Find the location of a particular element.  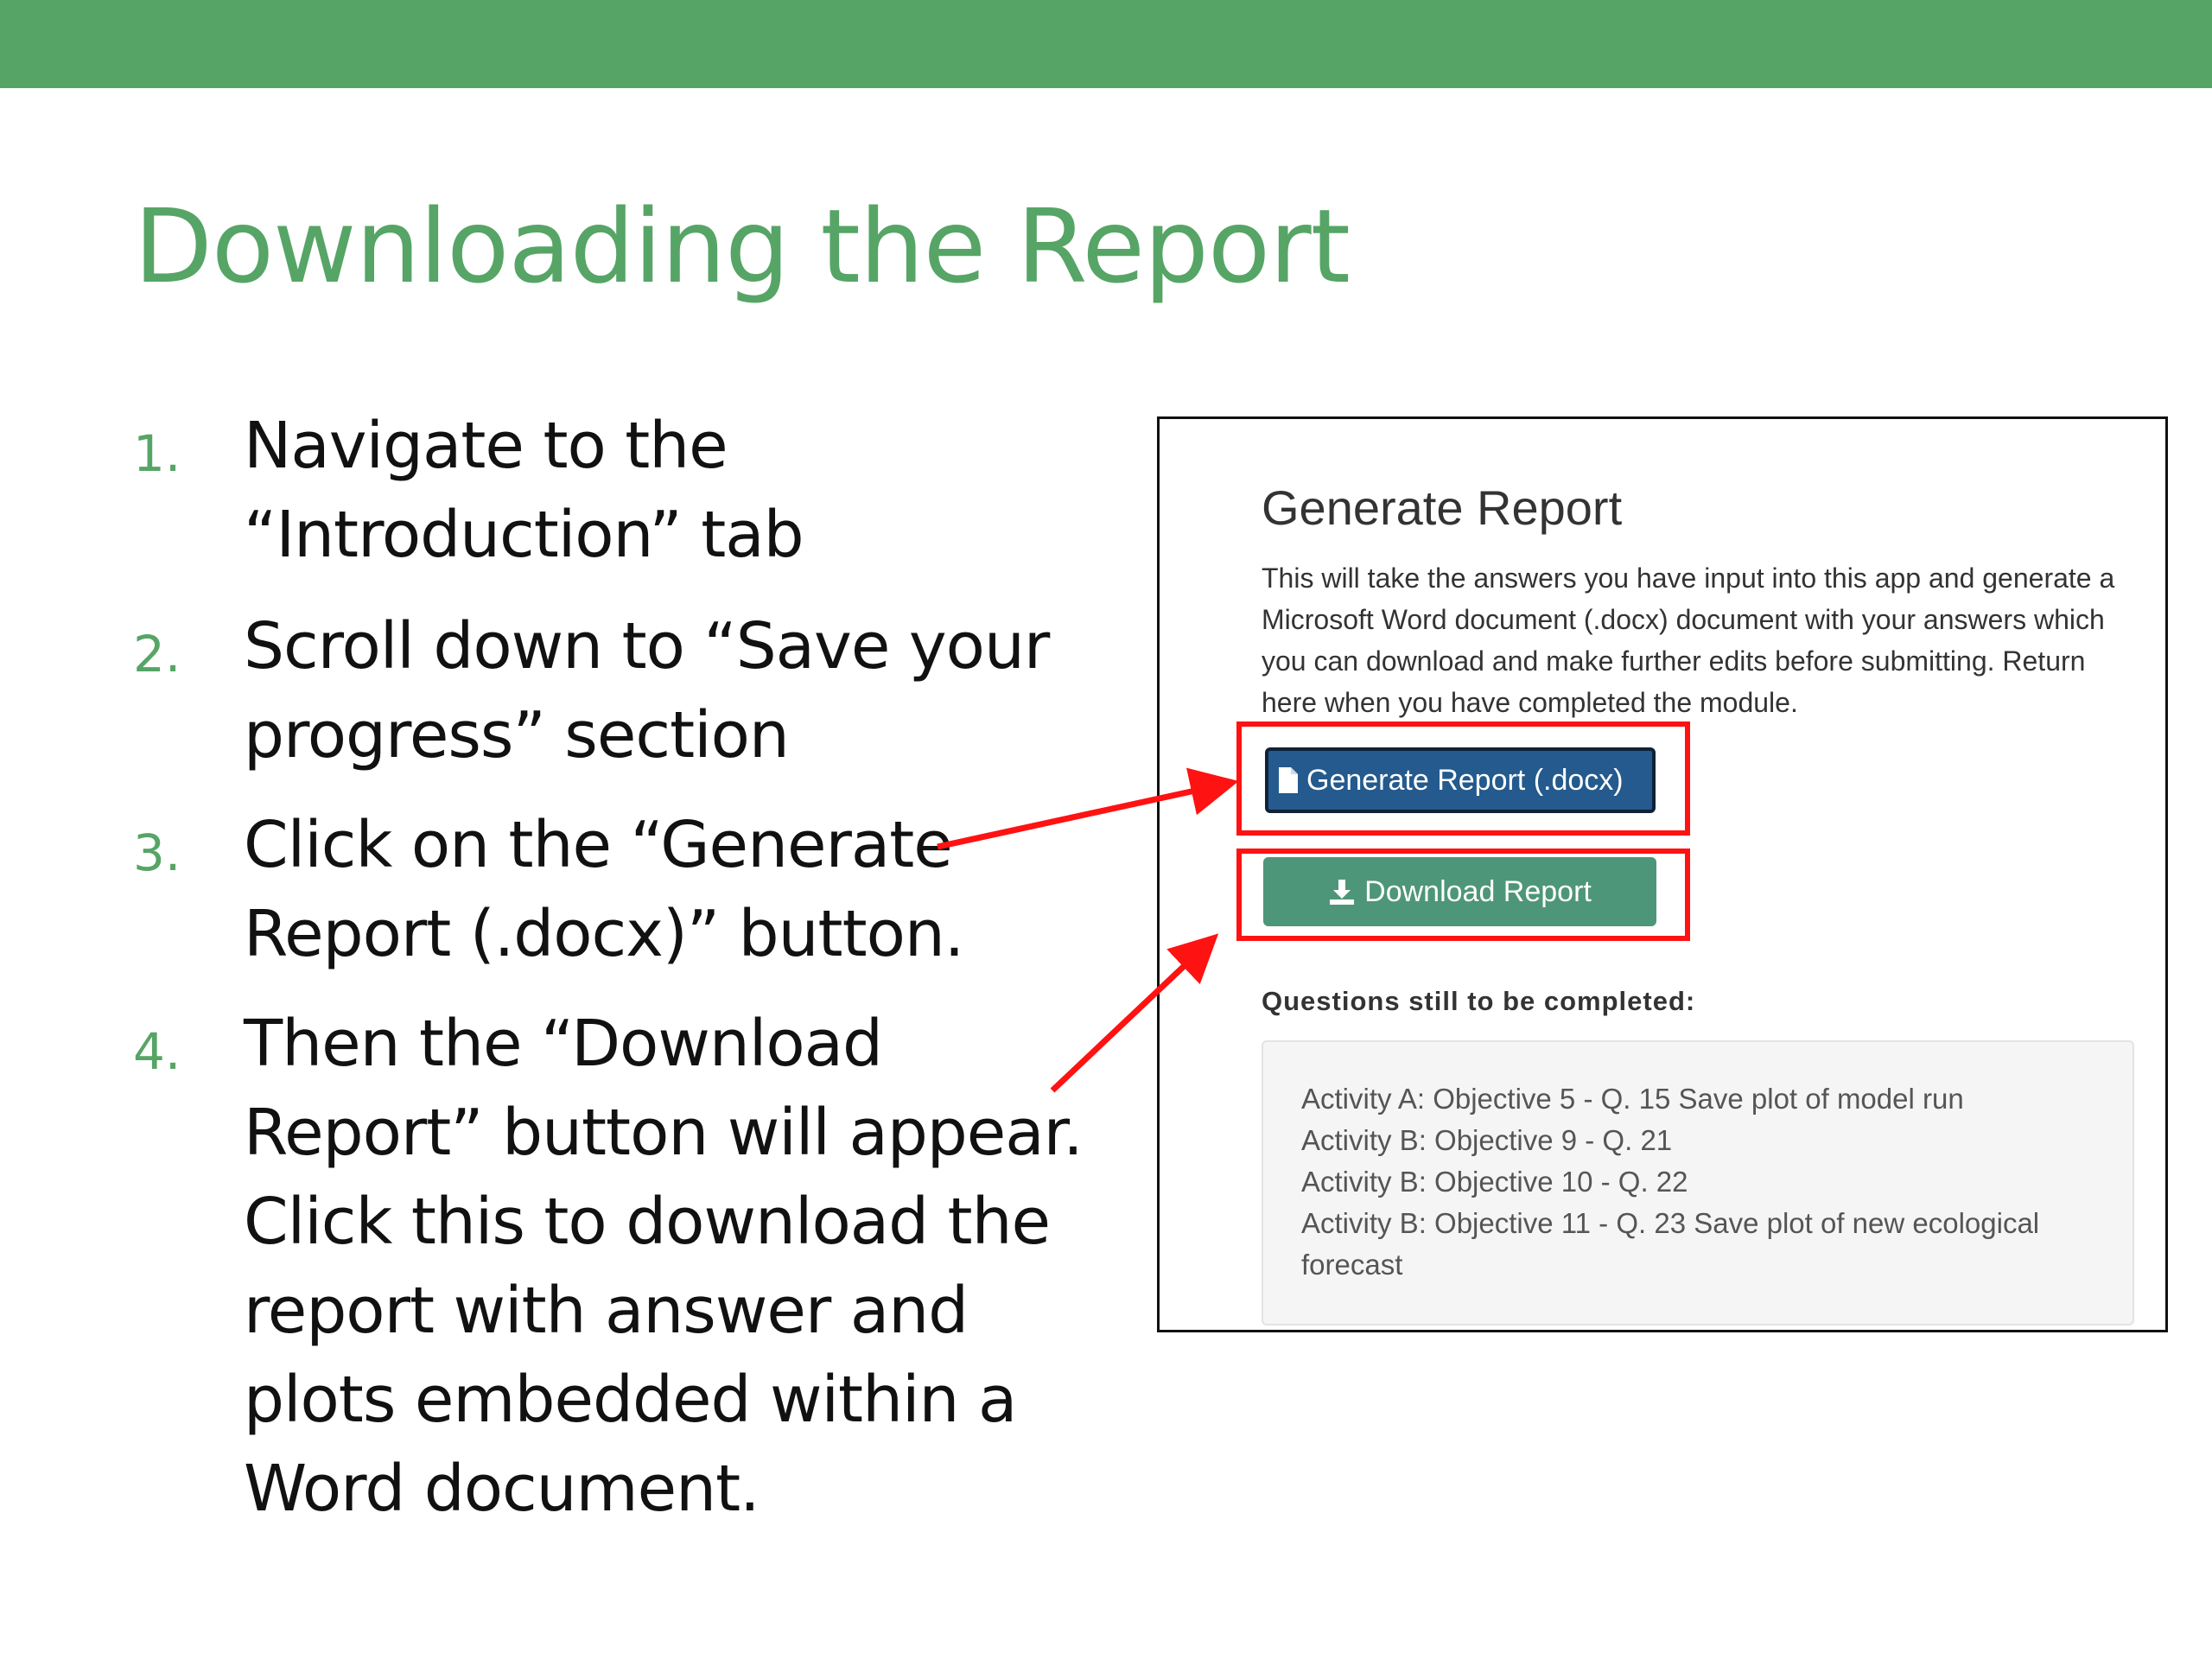

arrow-to-generate-button is located at coordinates (1088, 808).